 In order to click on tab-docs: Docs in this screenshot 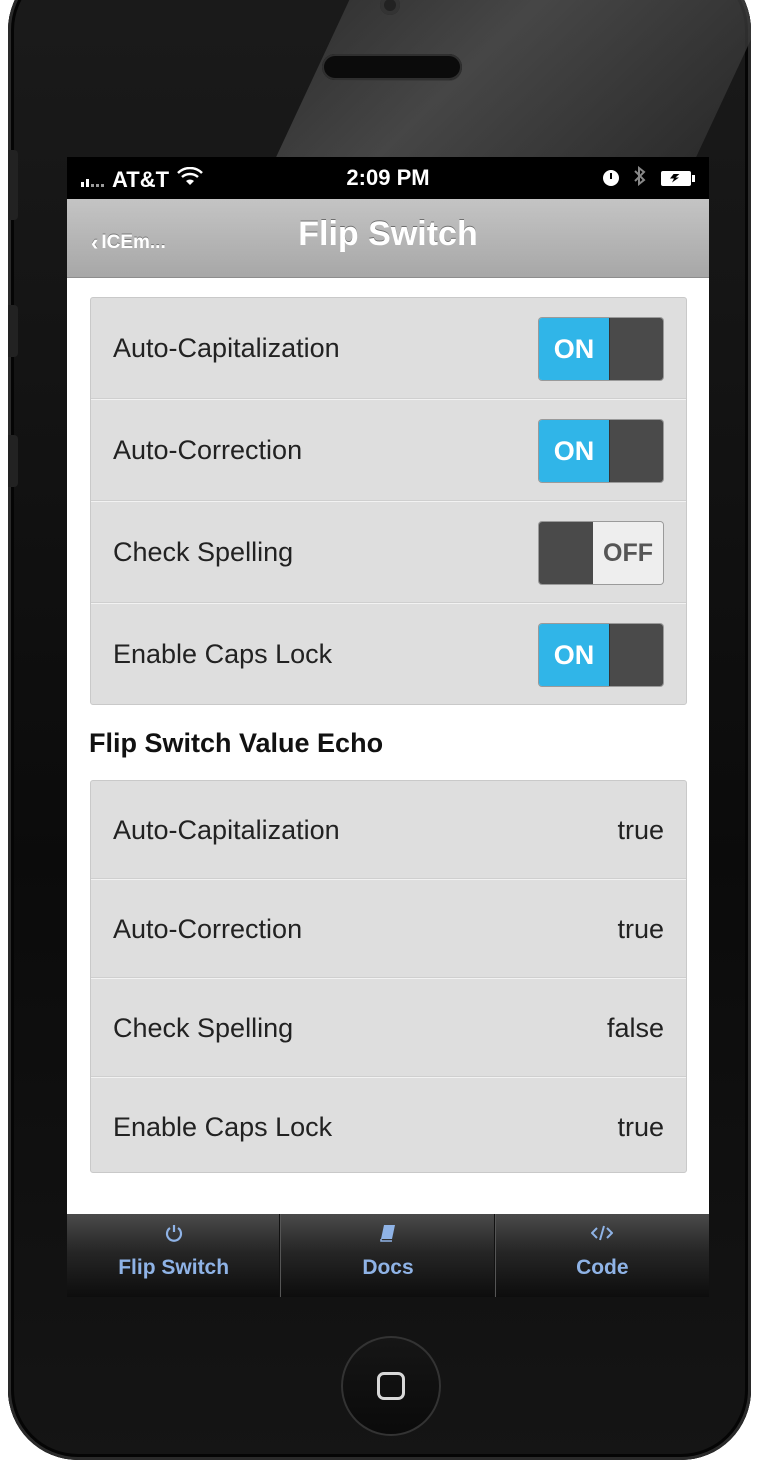, I will do `click(388, 1255)`.